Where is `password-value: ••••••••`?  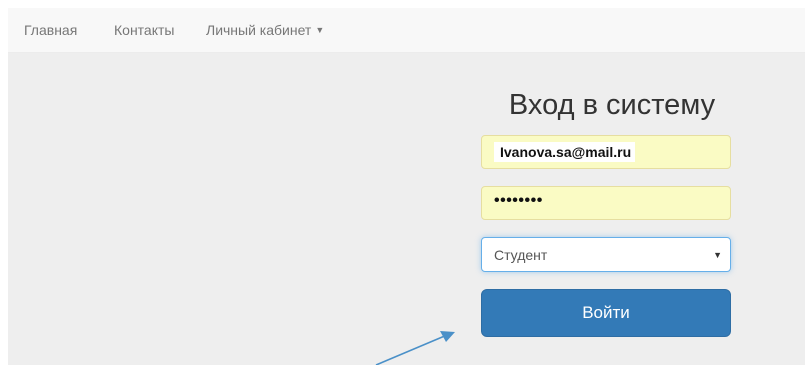
password-value: •••••••• is located at coordinates (518, 200).